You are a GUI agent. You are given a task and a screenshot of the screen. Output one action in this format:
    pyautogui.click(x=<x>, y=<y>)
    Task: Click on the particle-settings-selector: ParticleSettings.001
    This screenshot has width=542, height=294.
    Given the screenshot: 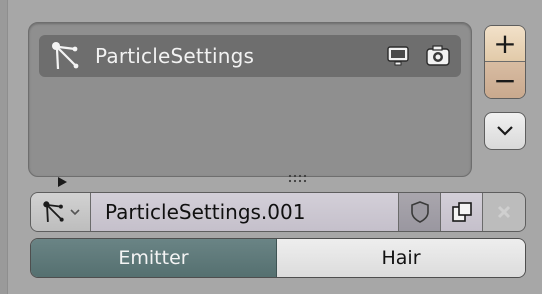 What is the action you would take?
    pyautogui.click(x=278, y=212)
    